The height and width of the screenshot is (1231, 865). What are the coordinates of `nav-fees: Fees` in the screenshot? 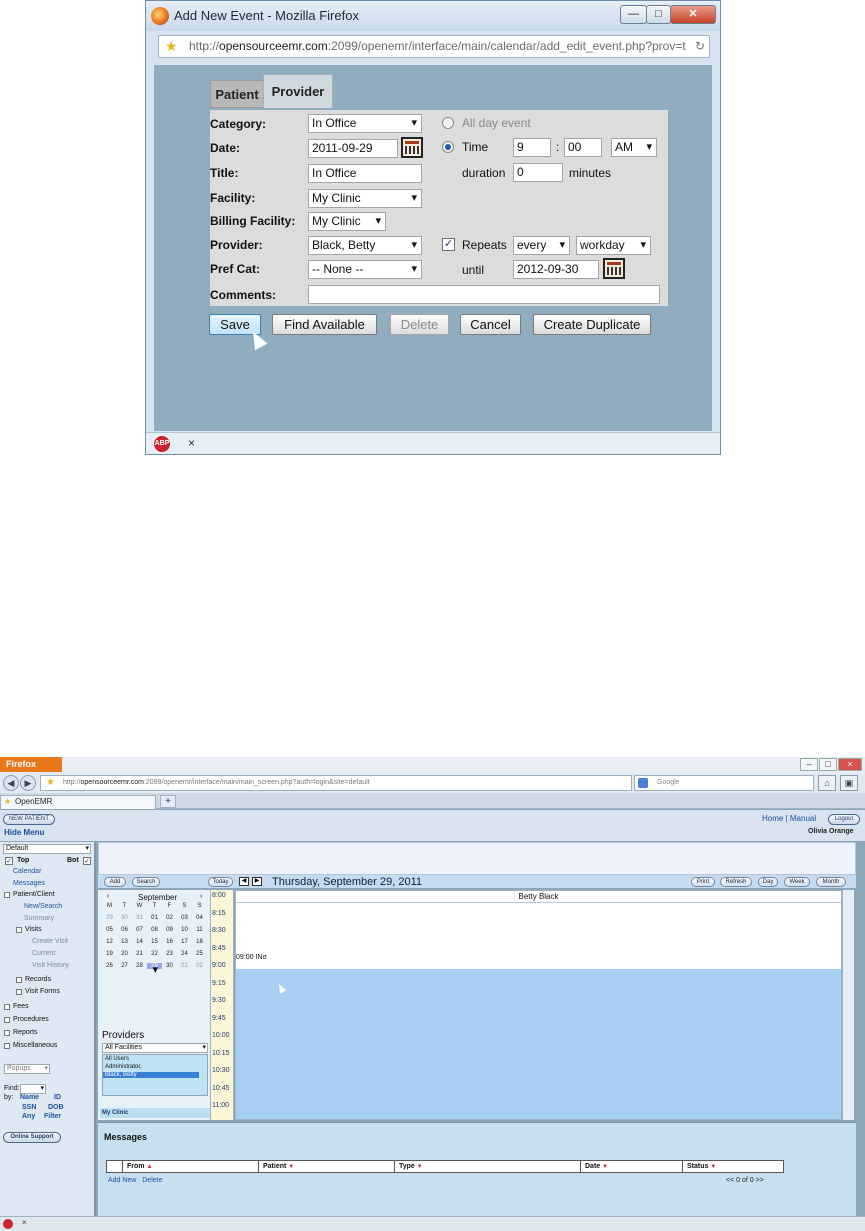 It's located at (21, 1006).